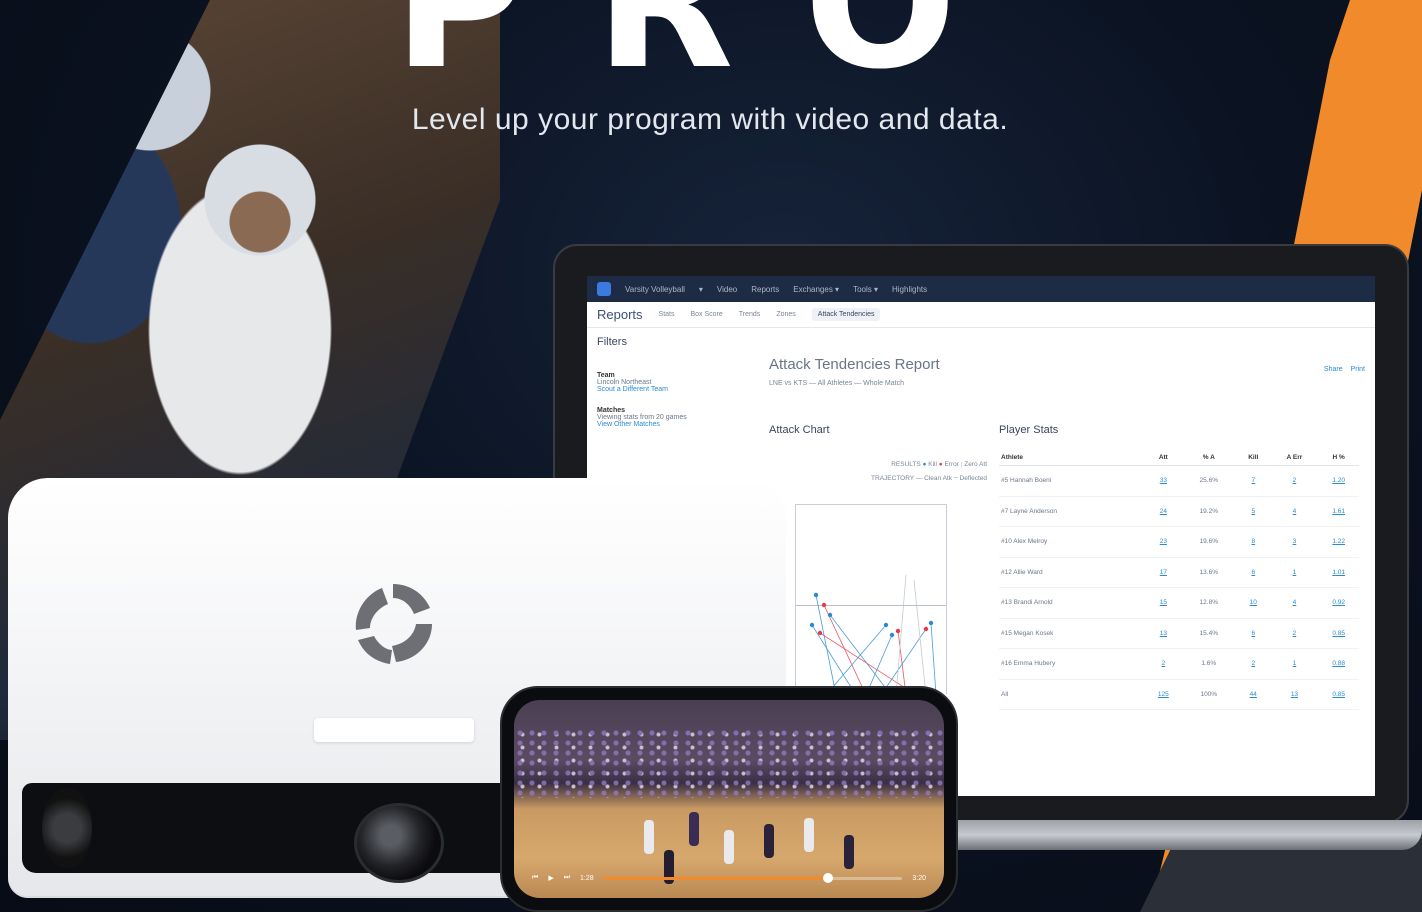  What do you see at coordinates (854, 364) in the screenshot?
I see `report-title: Attack Tendencies Report` at bounding box center [854, 364].